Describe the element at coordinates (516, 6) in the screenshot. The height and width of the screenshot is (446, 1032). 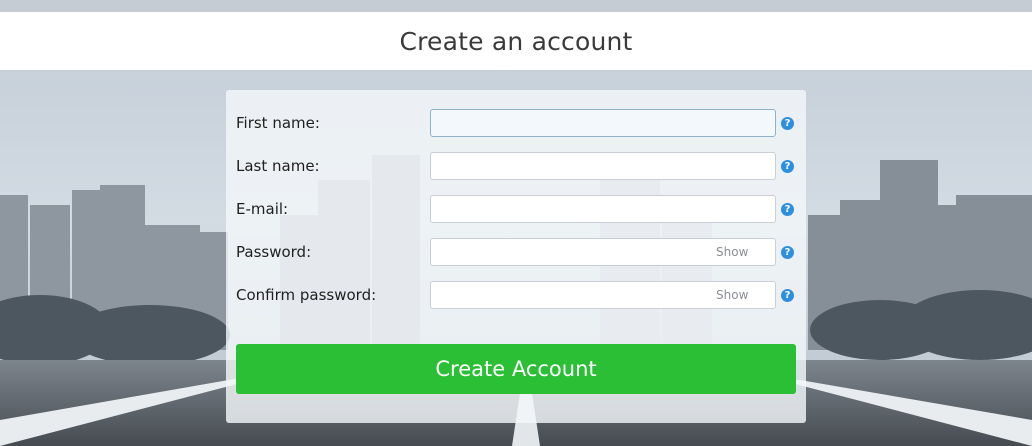
I see `top-strip` at that location.